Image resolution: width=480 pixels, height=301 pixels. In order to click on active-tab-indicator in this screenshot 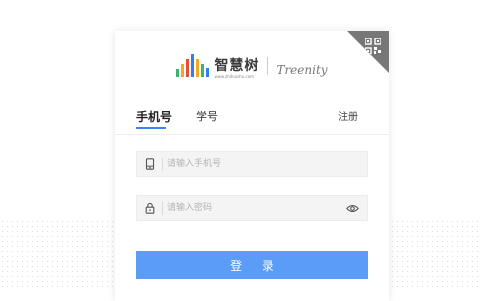, I will do `click(151, 128)`.